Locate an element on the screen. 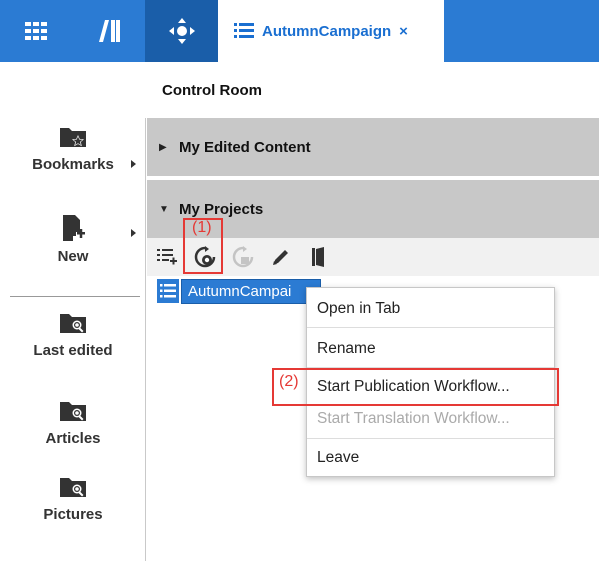  project-name: AutumnCampai is located at coordinates (251, 291).